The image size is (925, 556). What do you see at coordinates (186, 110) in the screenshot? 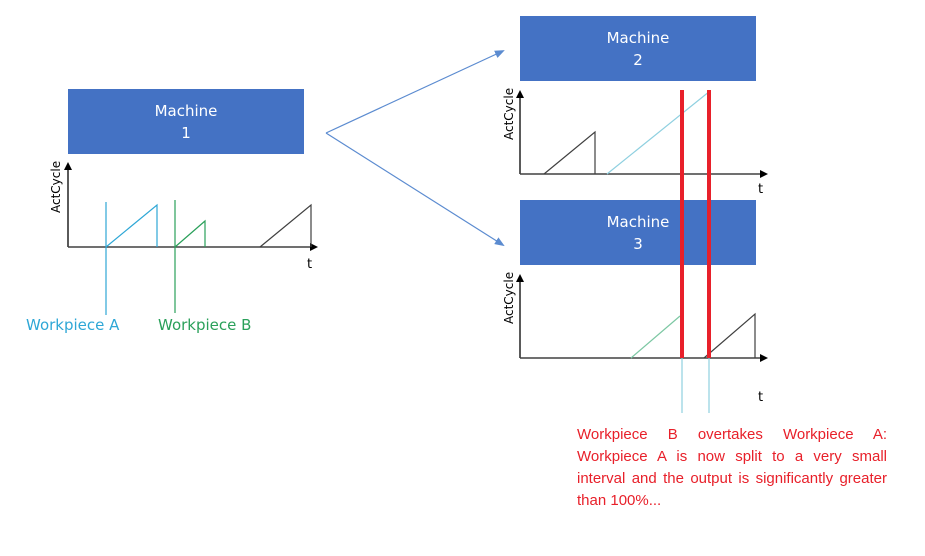
I see `machine-1-name: Machine` at bounding box center [186, 110].